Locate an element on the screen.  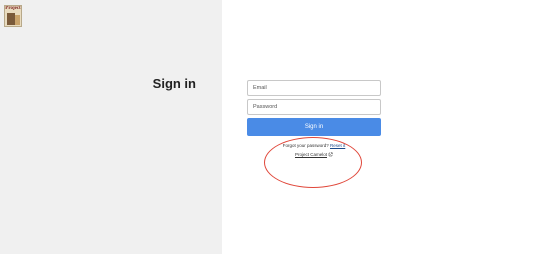
app-logo: Project is located at coordinates (13, 16).